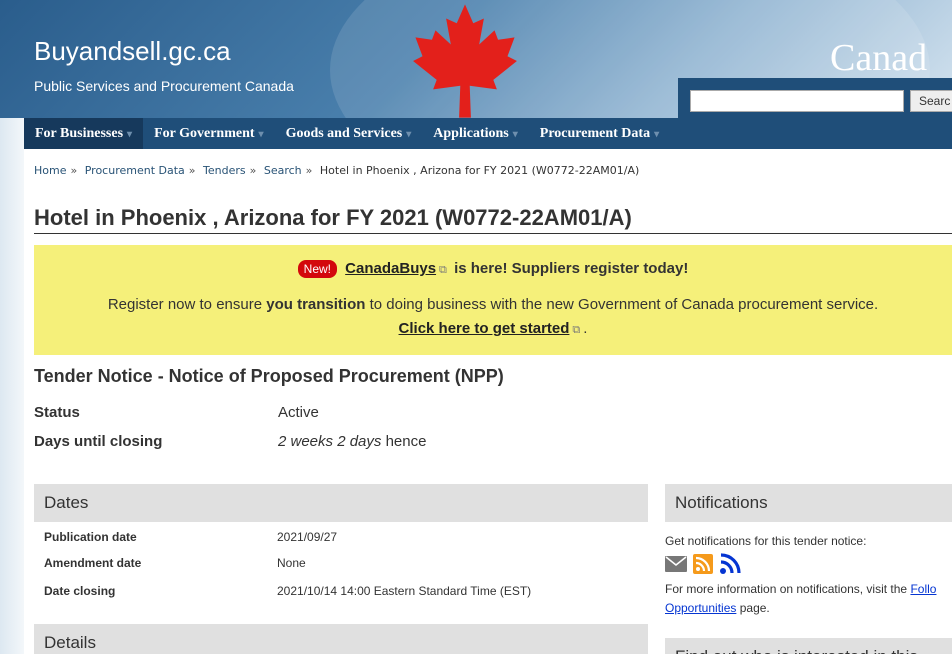 The width and height of the screenshot is (952, 654). I want to click on amendment-date-label: Amendment date, so click(93, 563).